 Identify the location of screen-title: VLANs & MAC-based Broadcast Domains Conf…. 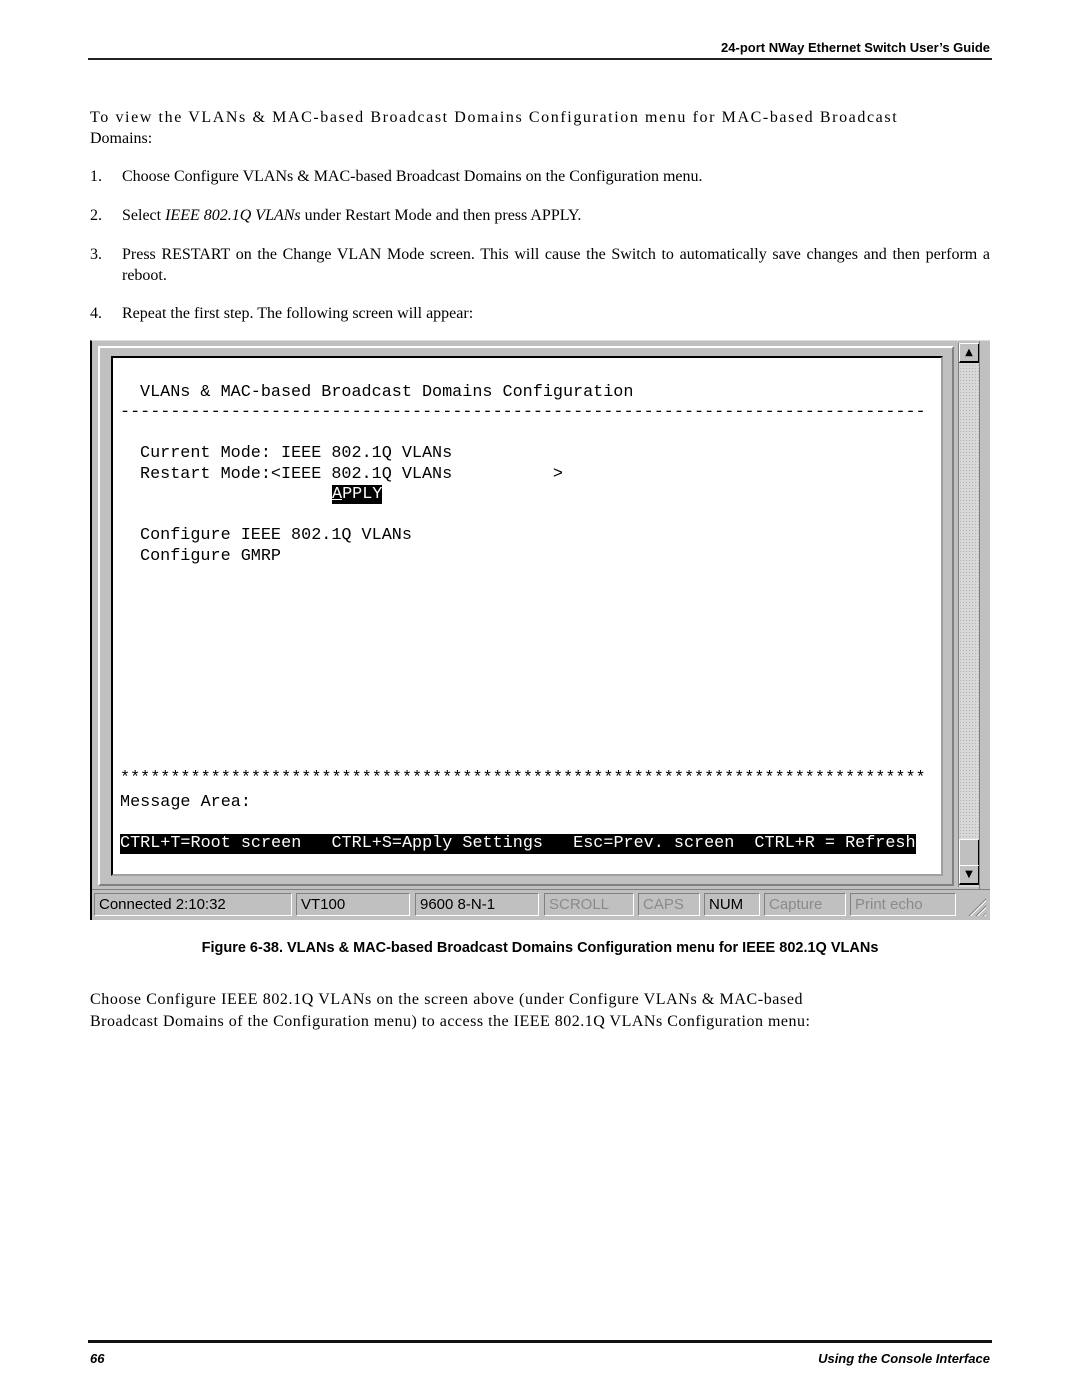
(387, 392).